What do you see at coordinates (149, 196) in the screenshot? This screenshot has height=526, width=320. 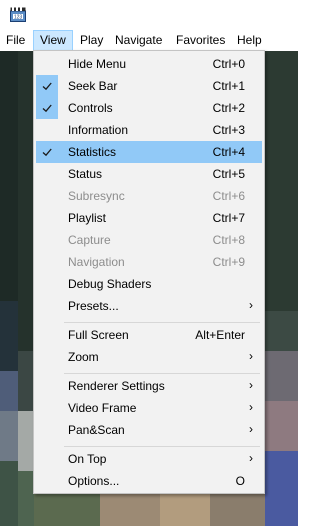 I see `menu-item-subresync: Subresync Ctrl+6` at bounding box center [149, 196].